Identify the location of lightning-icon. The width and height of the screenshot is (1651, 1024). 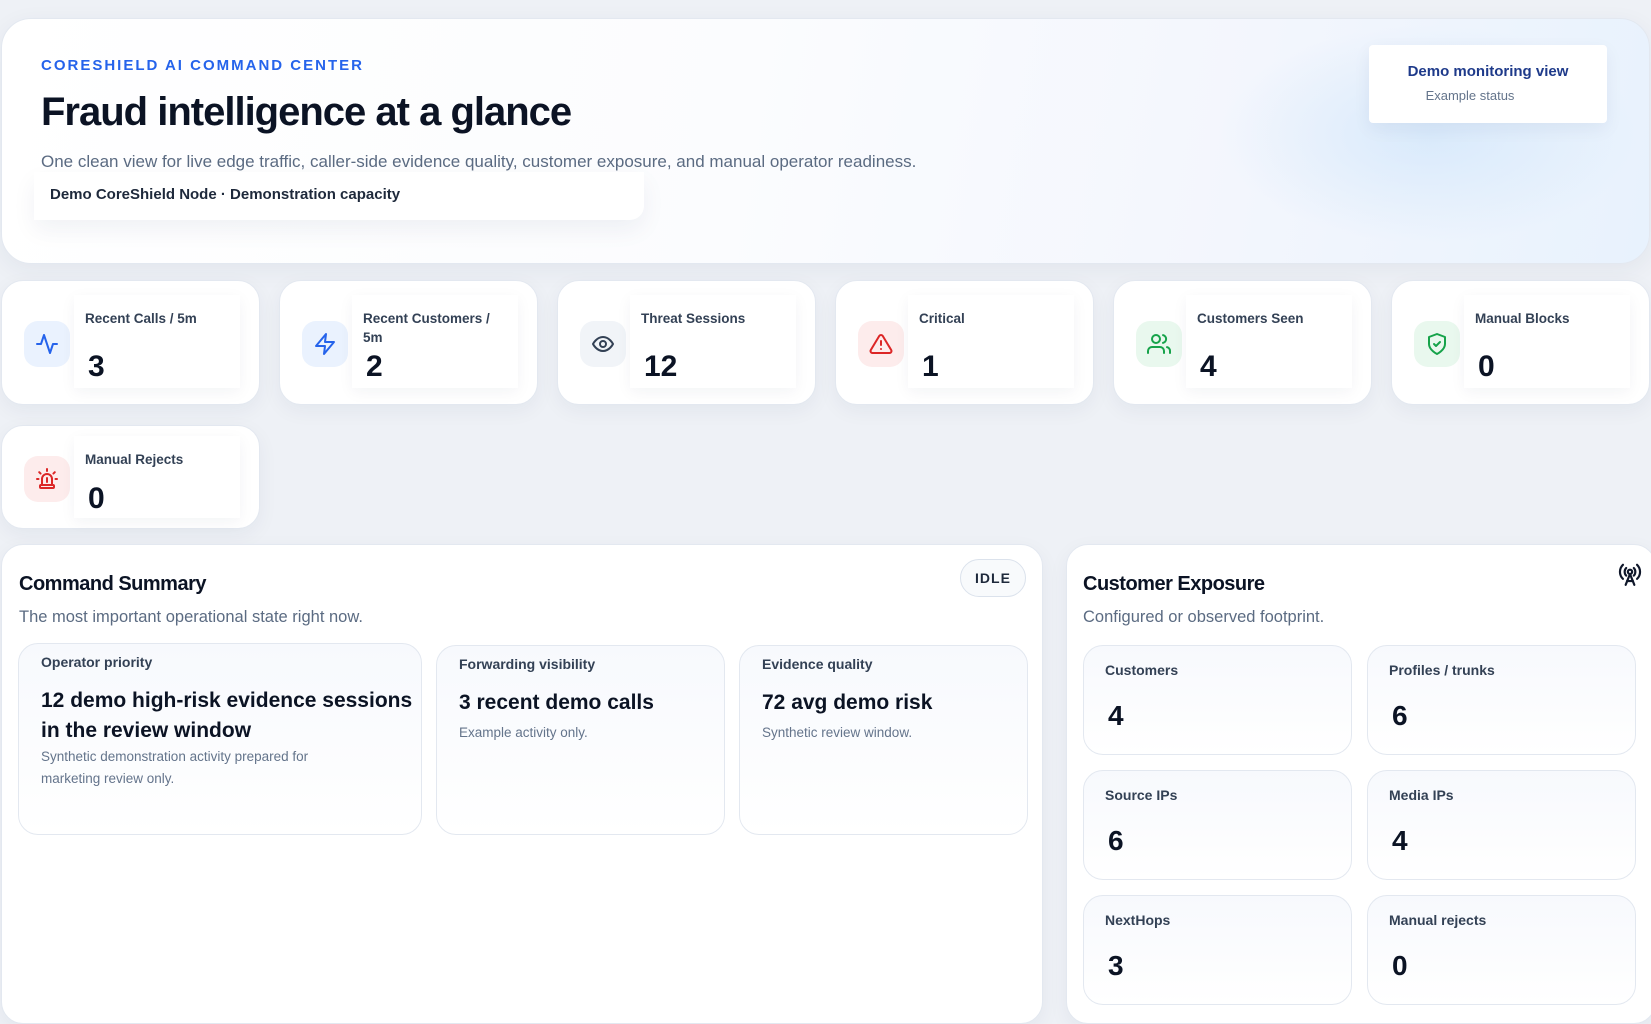
(325, 344).